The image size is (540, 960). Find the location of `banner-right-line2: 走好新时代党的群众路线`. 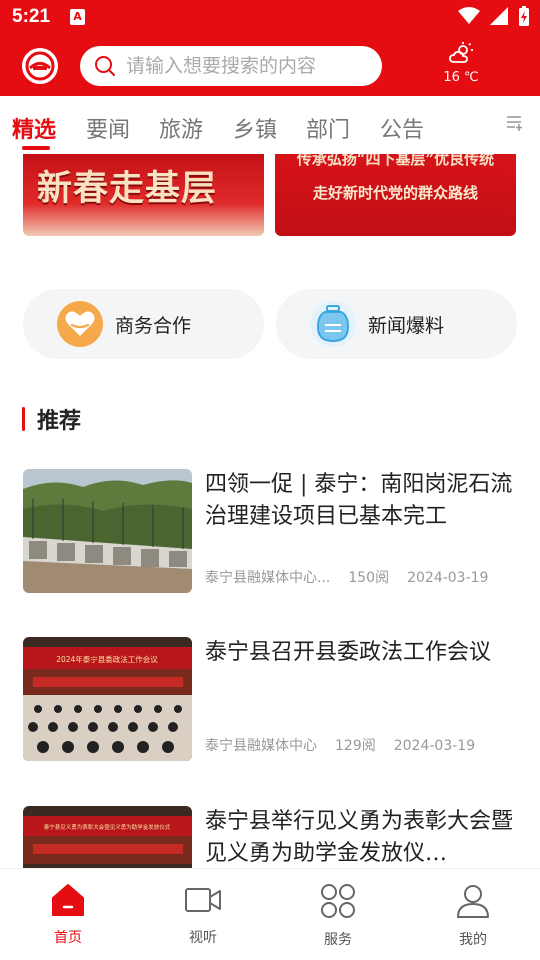

banner-right-line2: 走好新时代党的群众路线 is located at coordinates (395, 193).